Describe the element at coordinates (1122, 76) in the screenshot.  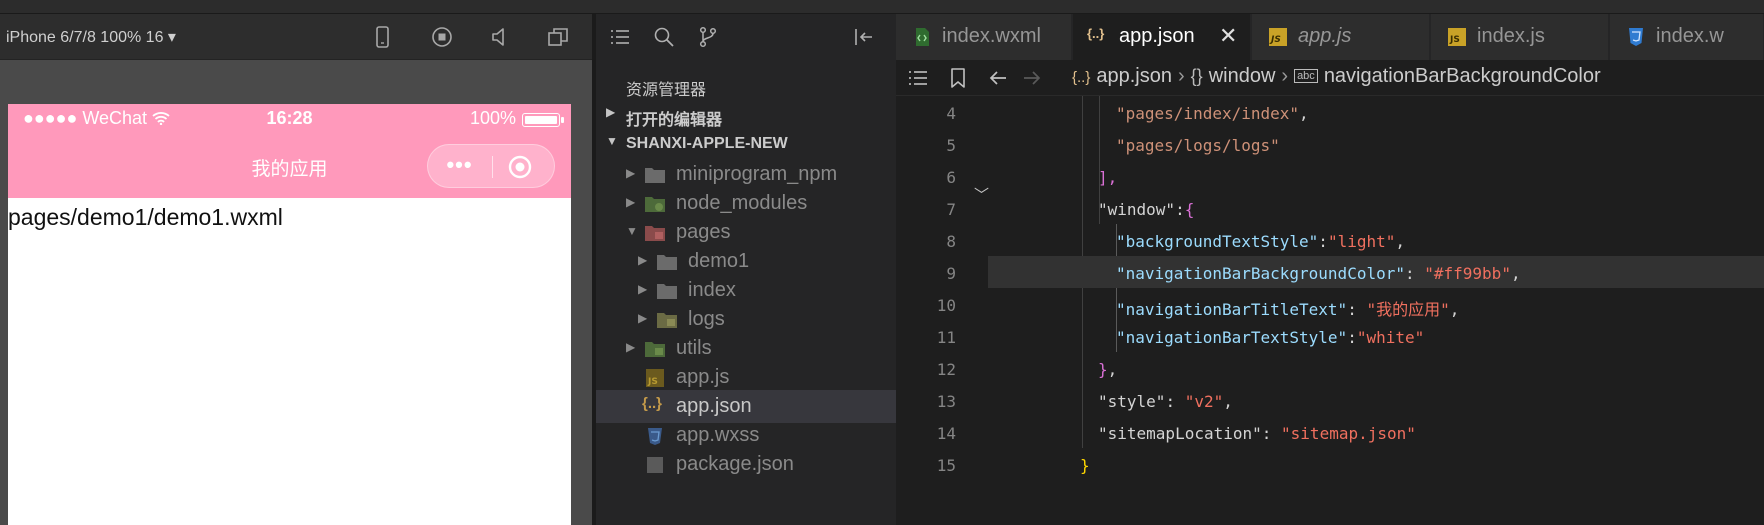
I see `breadcrumb-file: {..} app.json` at that location.